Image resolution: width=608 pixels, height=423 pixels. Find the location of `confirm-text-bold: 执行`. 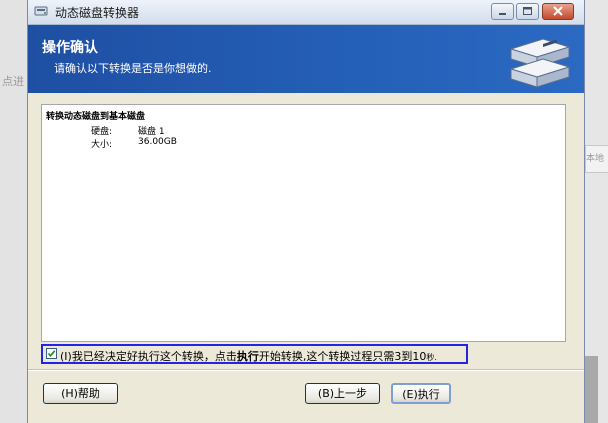

confirm-text-bold: 执行 is located at coordinates (247, 356).